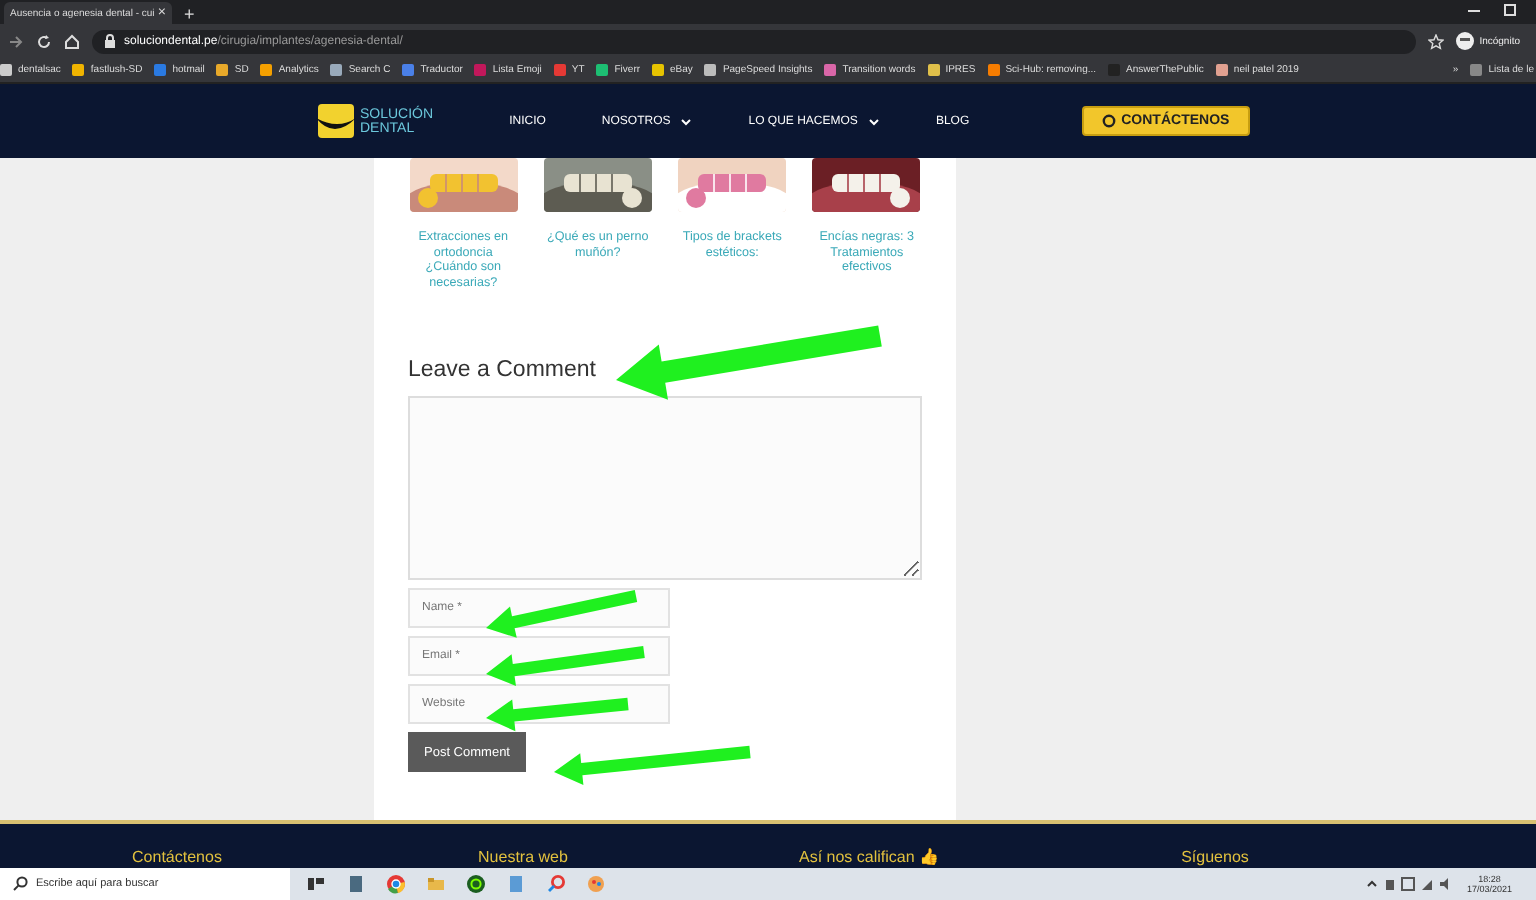  I want to click on reload-icon, so click(44, 41).